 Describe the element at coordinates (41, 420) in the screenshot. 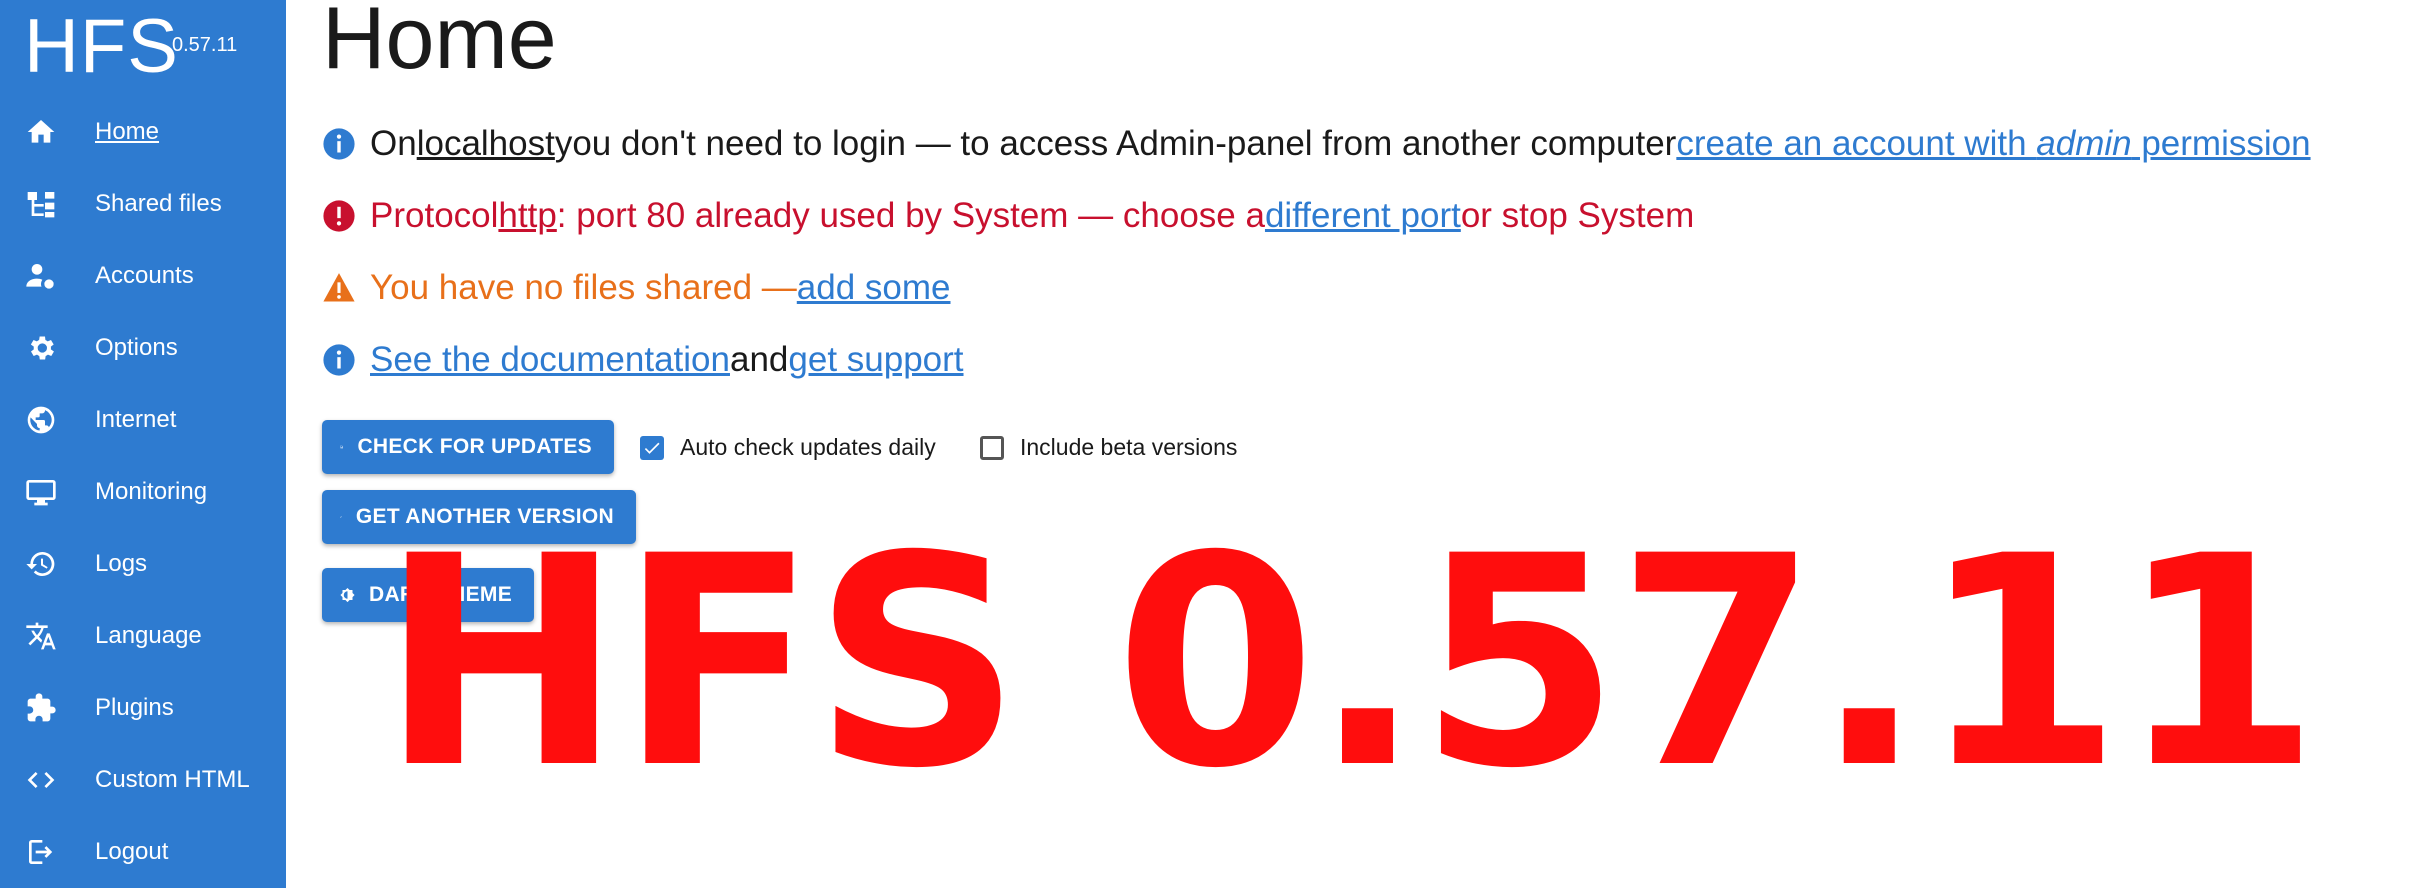

I see `globe-icon` at that location.